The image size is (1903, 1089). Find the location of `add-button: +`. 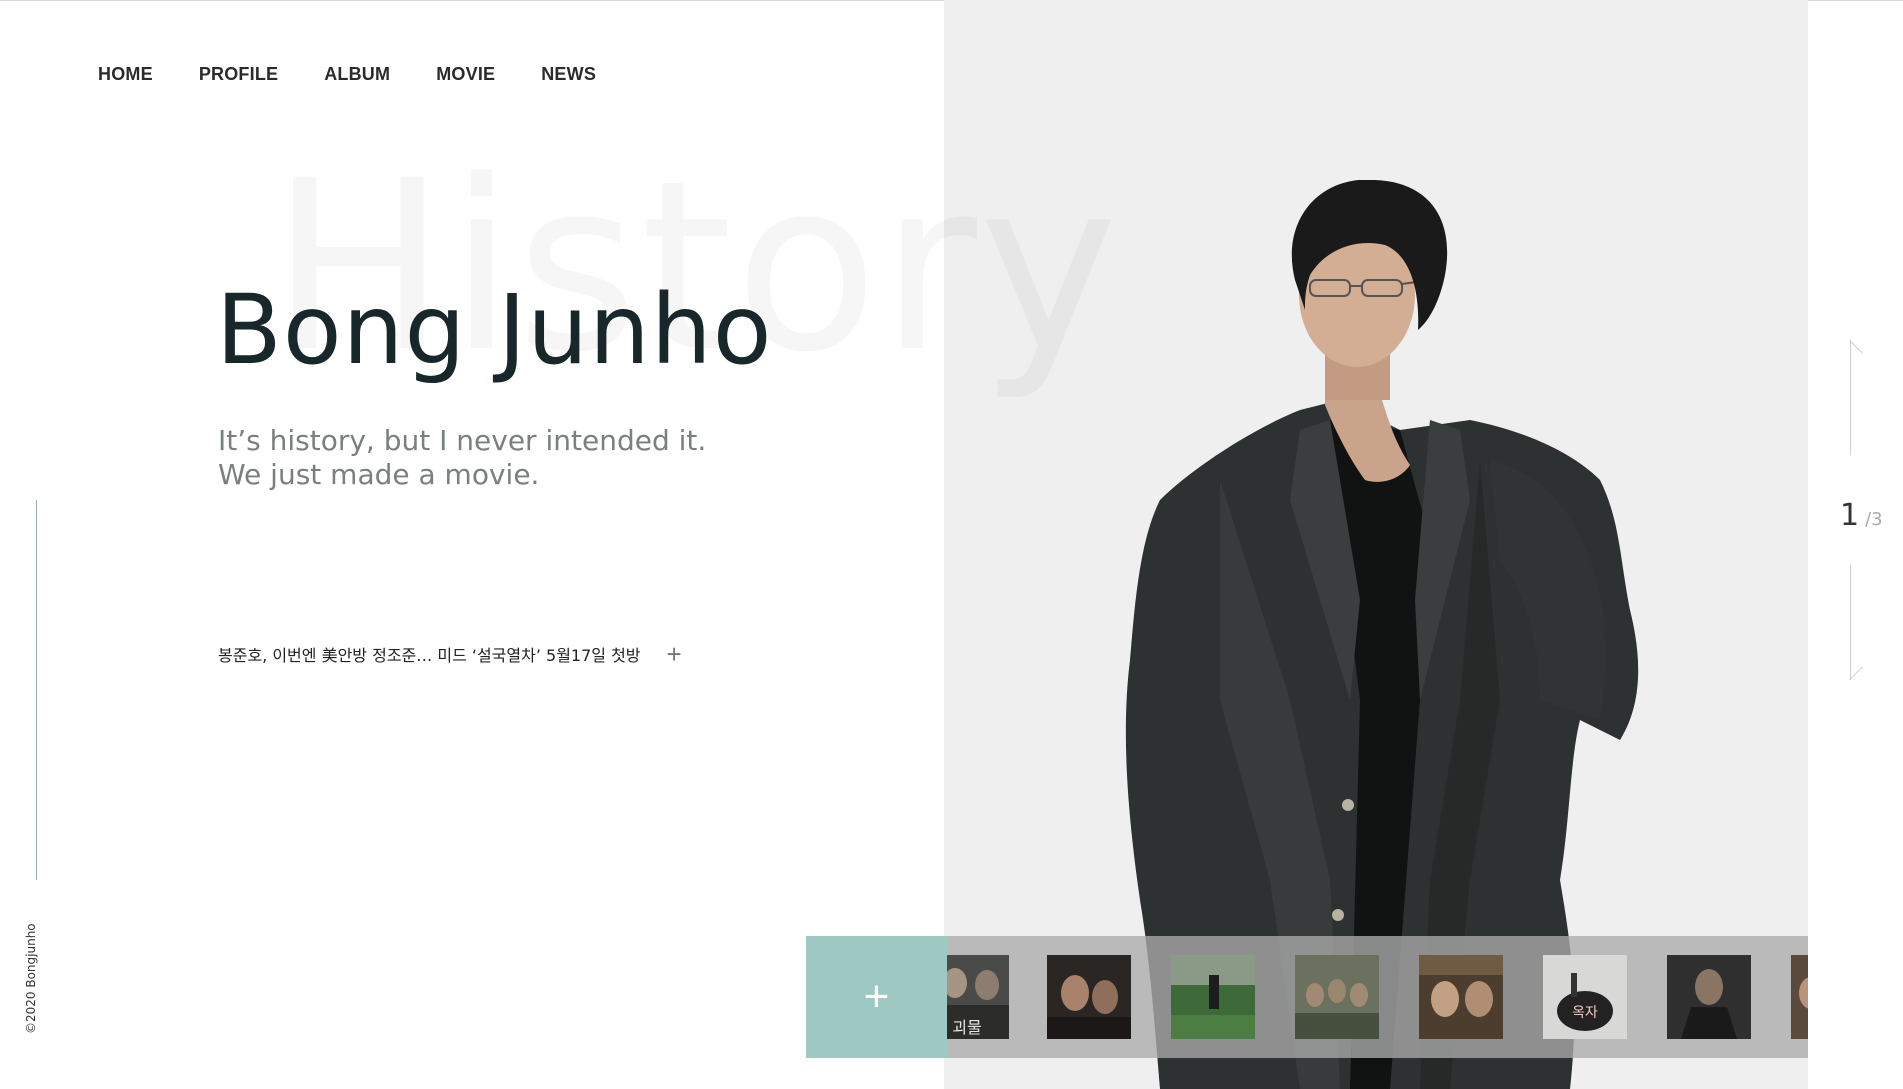

add-button: + is located at coordinates (876, 997).